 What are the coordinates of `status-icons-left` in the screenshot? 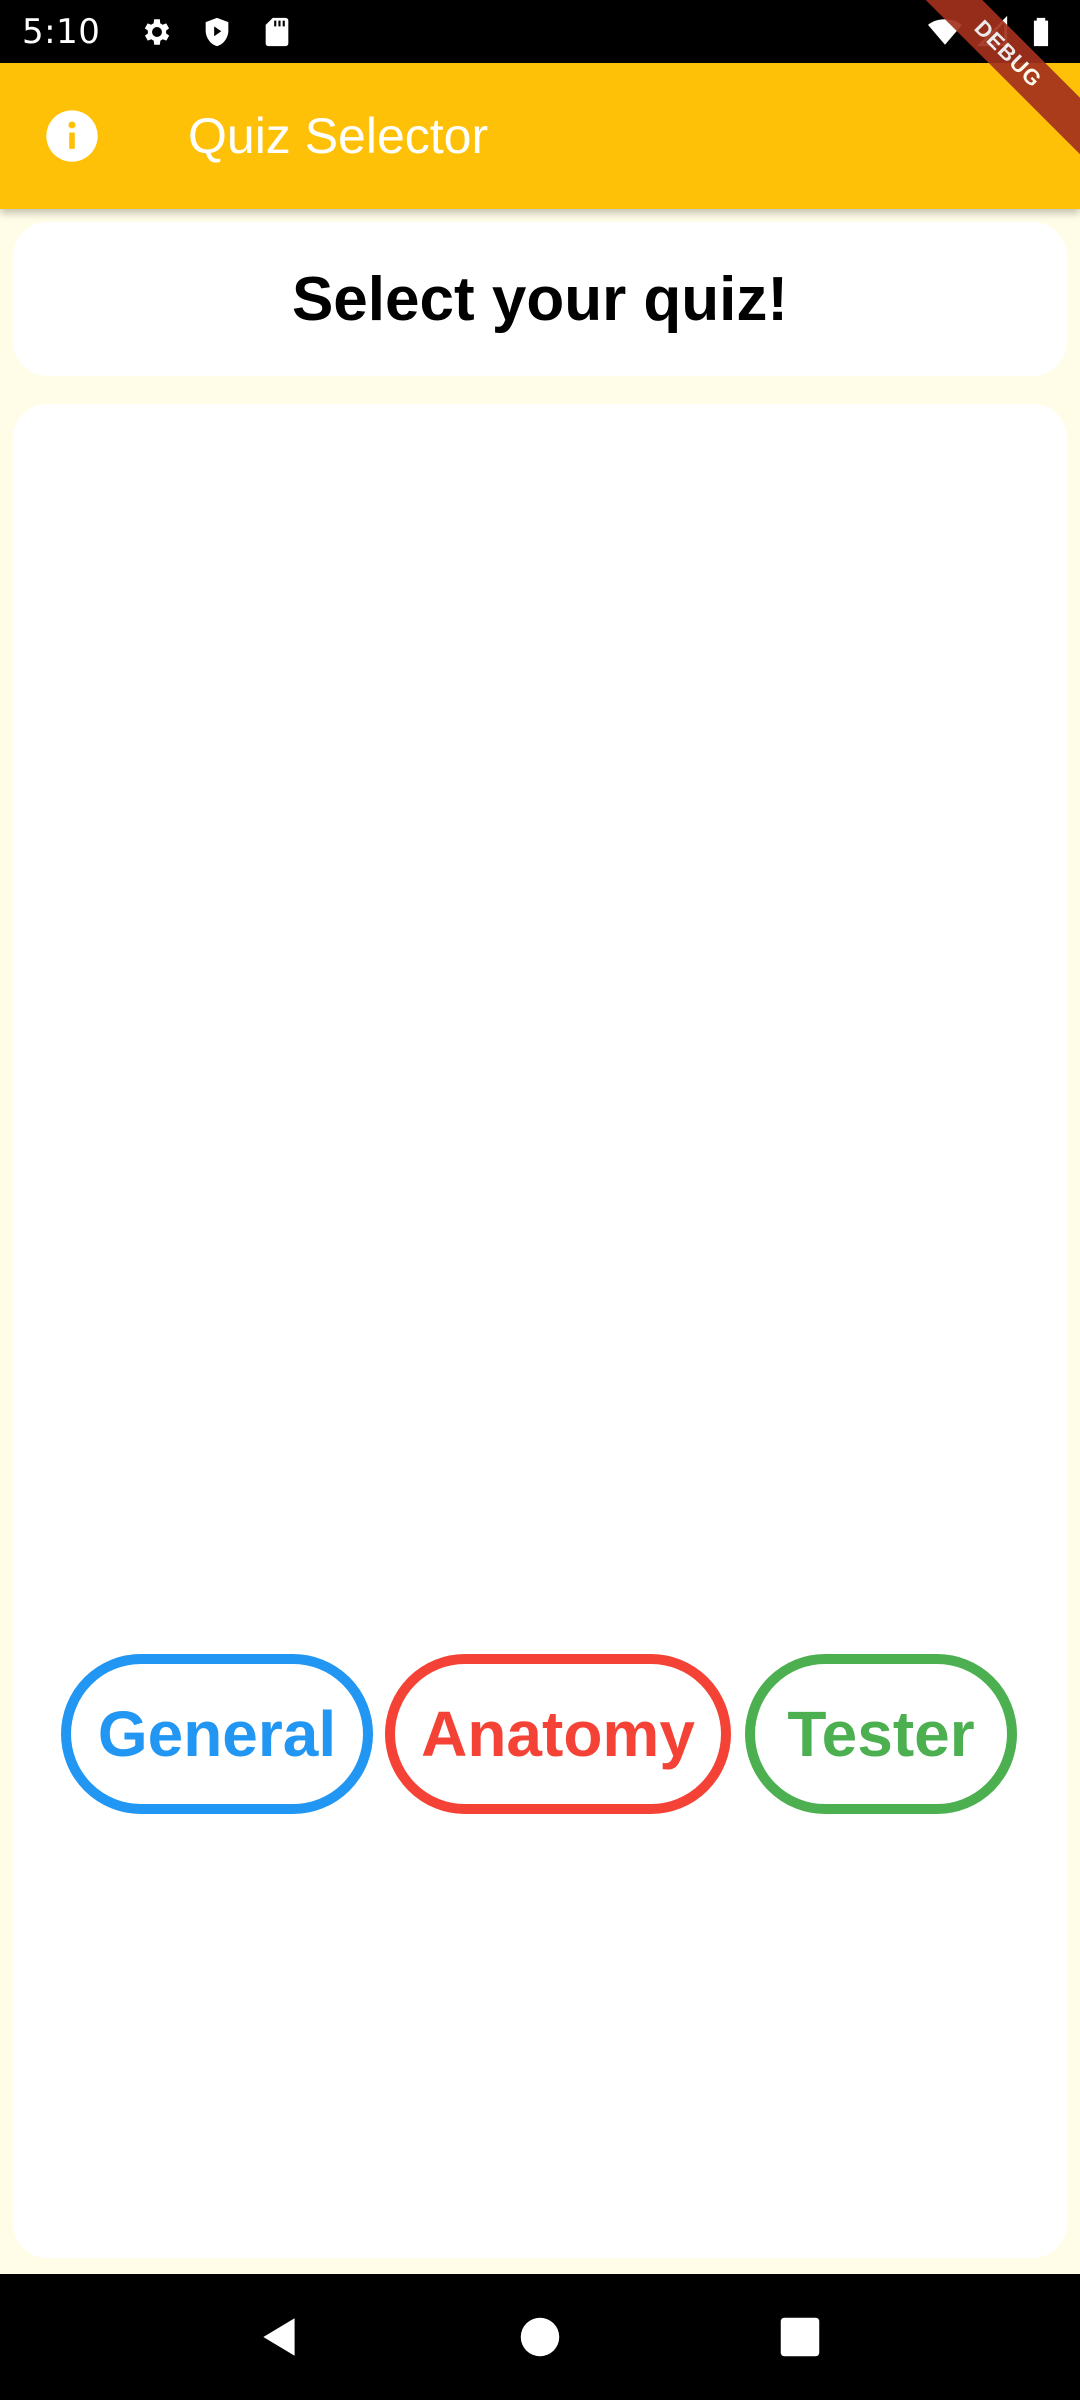 It's located at (217, 32).